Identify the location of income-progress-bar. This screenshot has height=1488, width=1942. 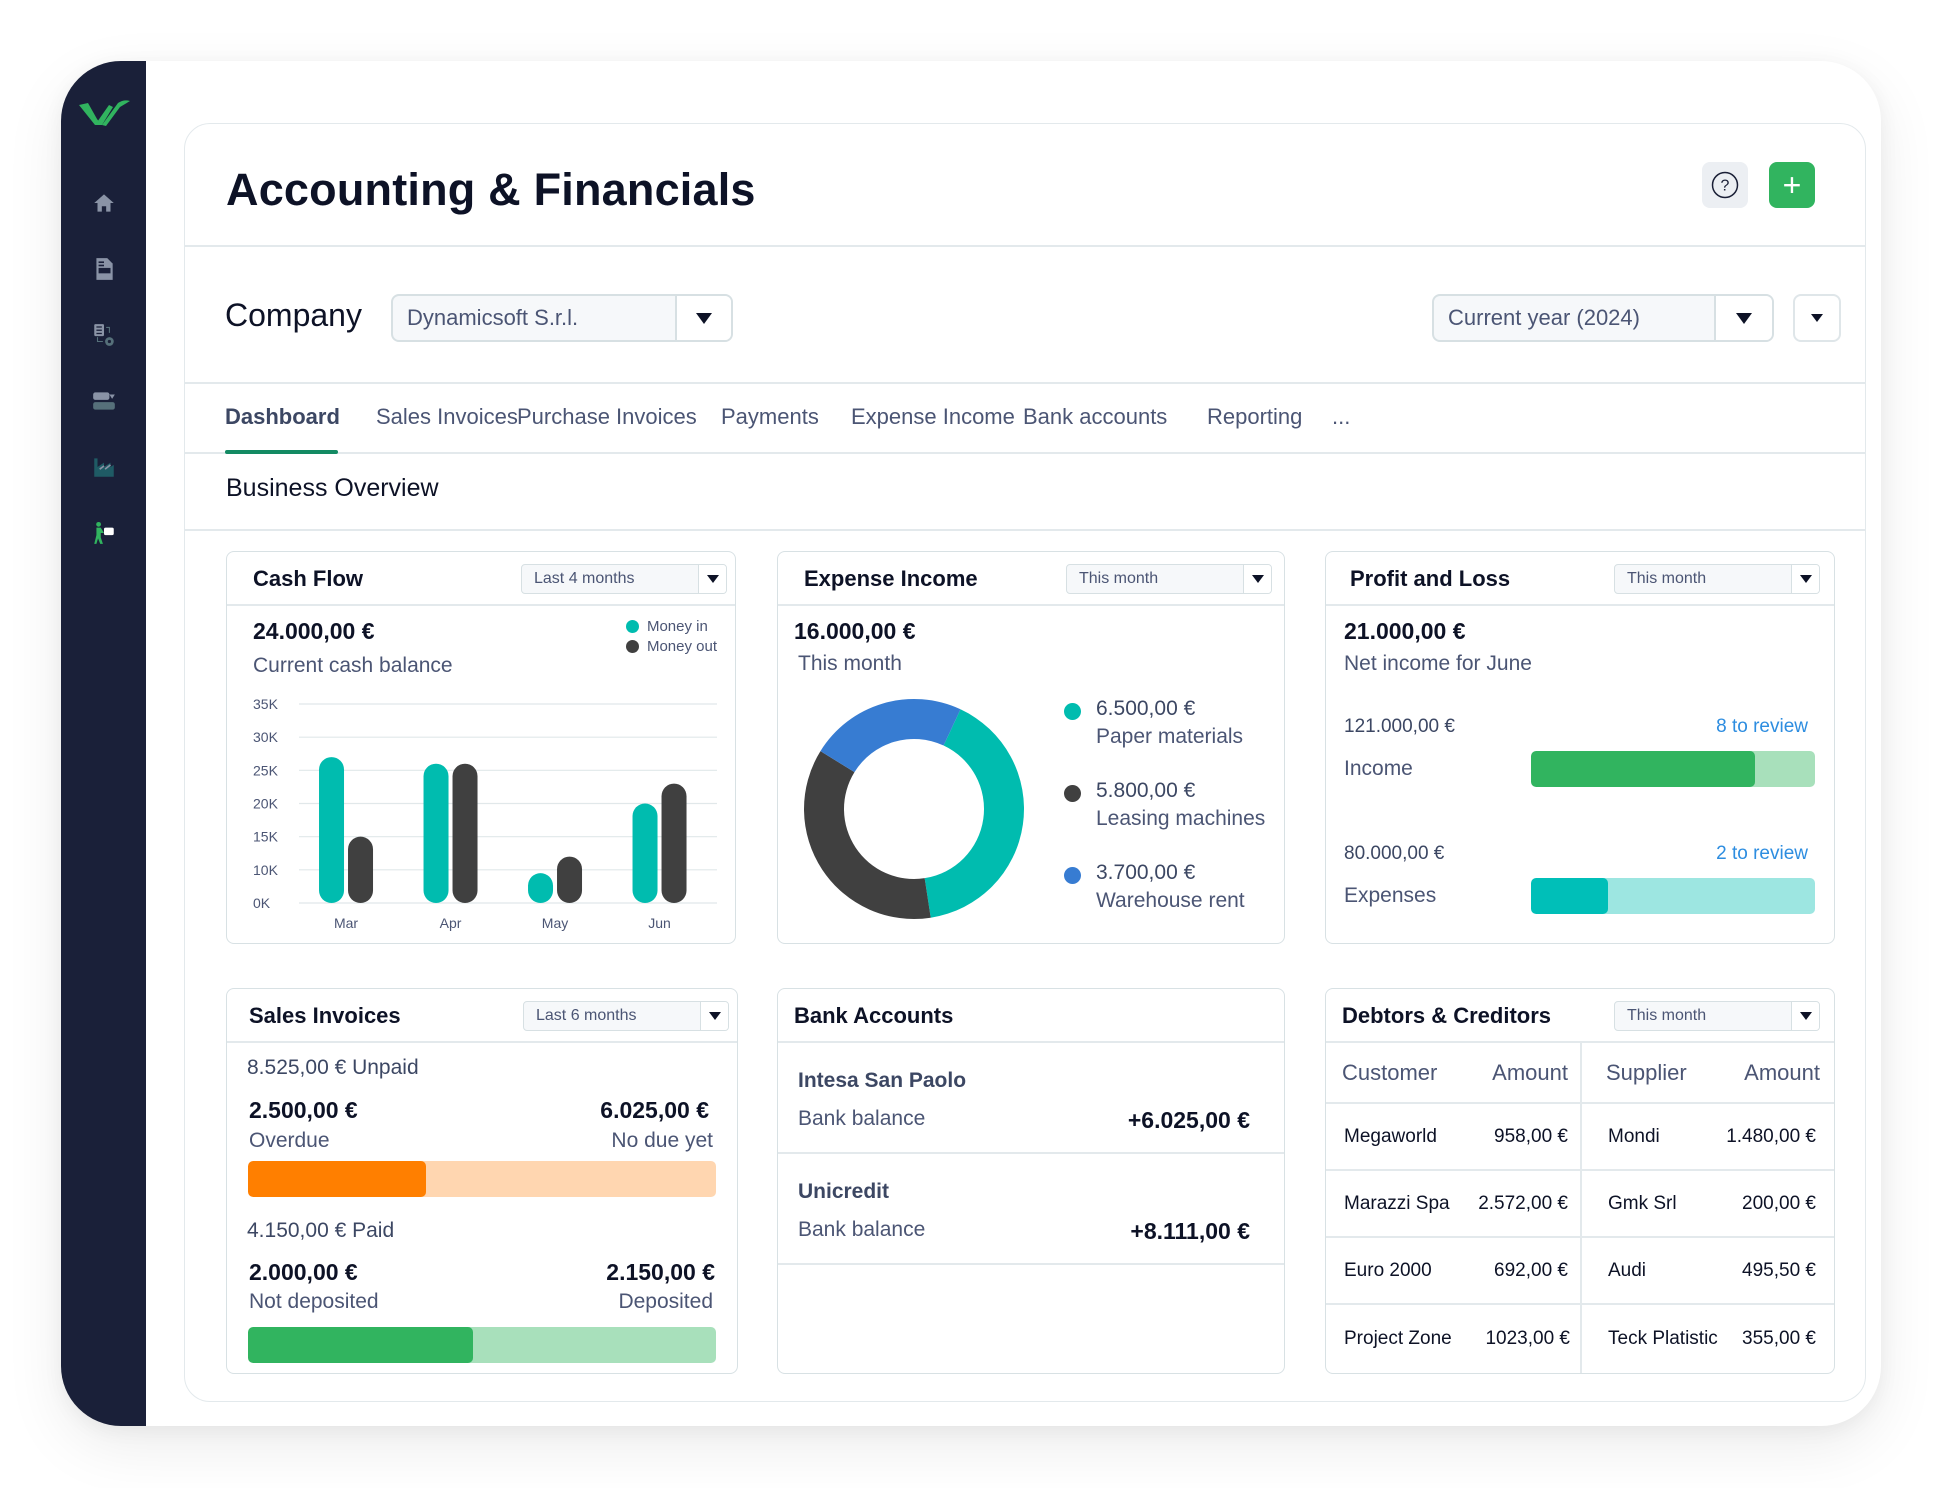
(1673, 769).